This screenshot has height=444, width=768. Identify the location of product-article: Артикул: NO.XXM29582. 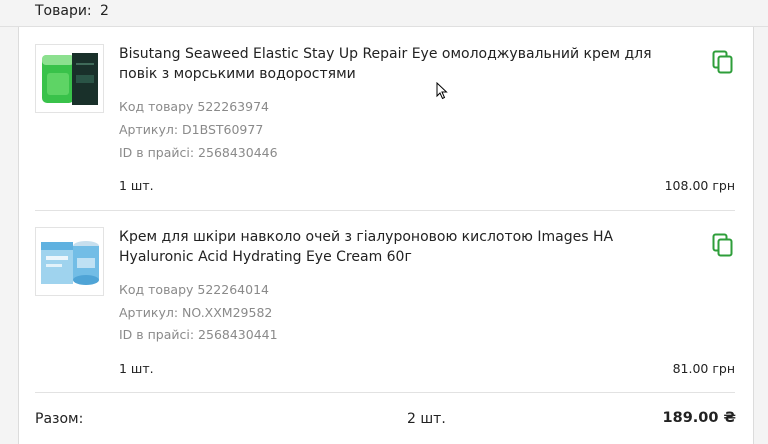
(196, 312).